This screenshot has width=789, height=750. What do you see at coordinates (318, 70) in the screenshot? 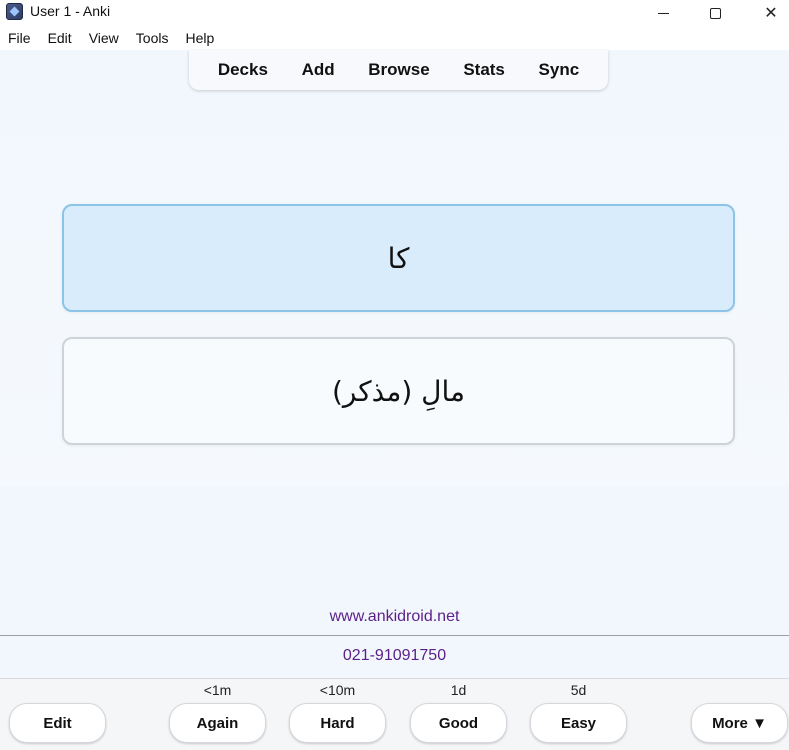
I see `toolbar-add: Add` at bounding box center [318, 70].